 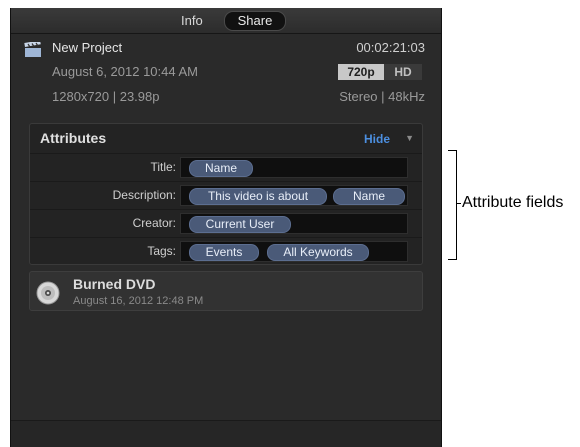 I want to click on hide-attributes-button: Hide, so click(x=377, y=139).